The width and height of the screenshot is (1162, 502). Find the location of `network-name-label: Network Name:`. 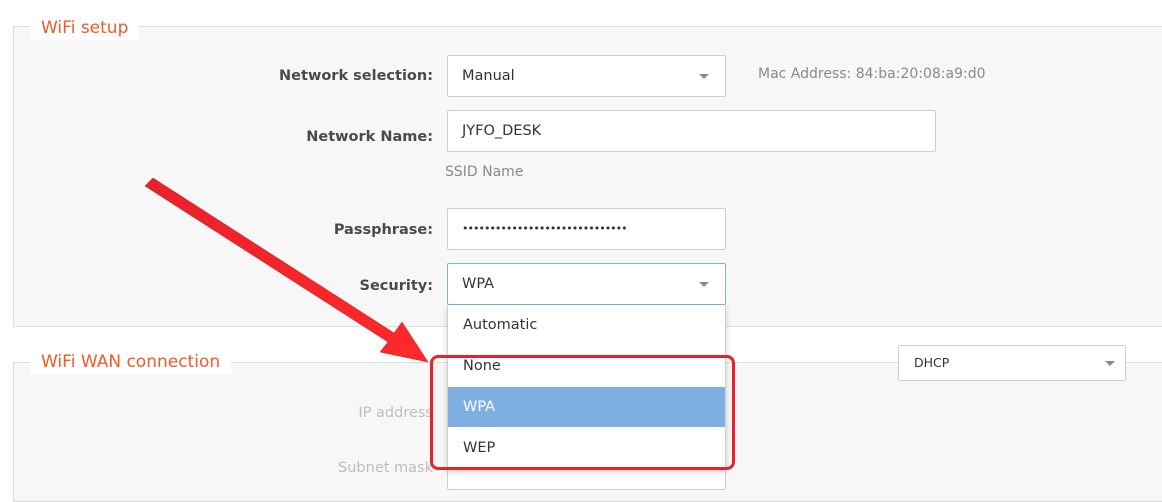

network-name-label: Network Name: is located at coordinates (369, 137).